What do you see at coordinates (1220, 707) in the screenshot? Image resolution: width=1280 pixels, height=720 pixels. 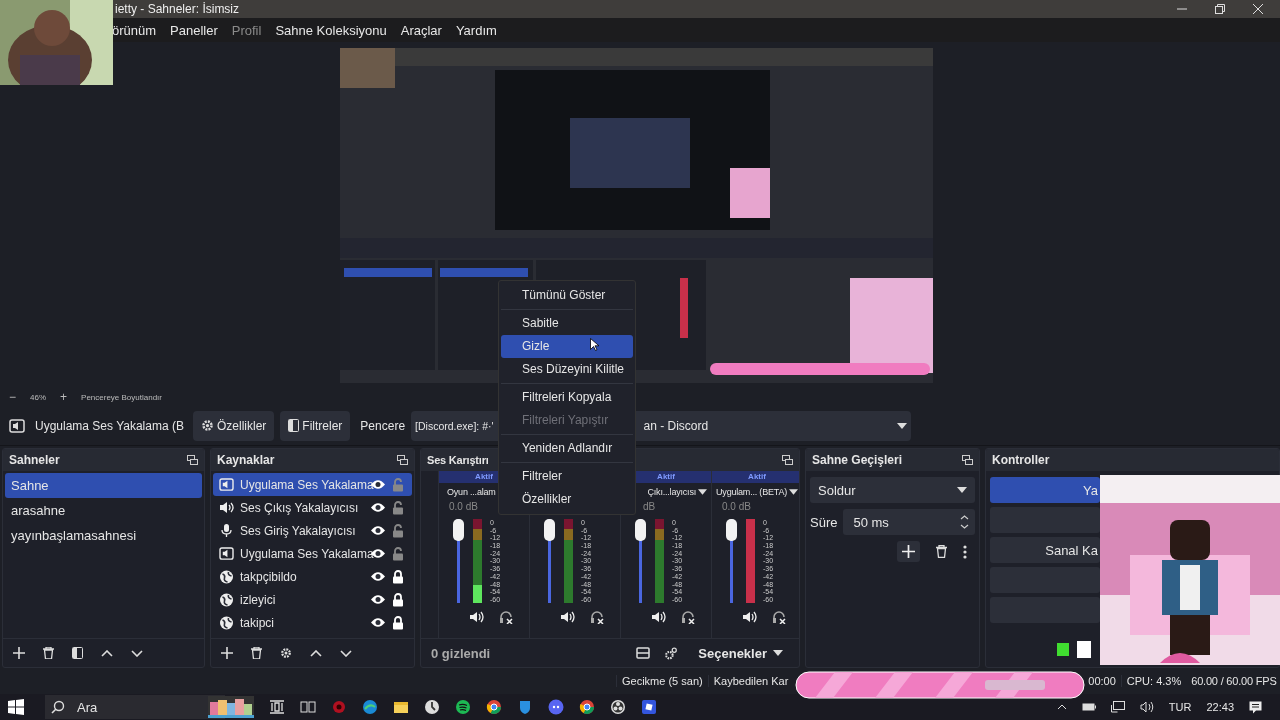 I see `clock: 22:43` at bounding box center [1220, 707].